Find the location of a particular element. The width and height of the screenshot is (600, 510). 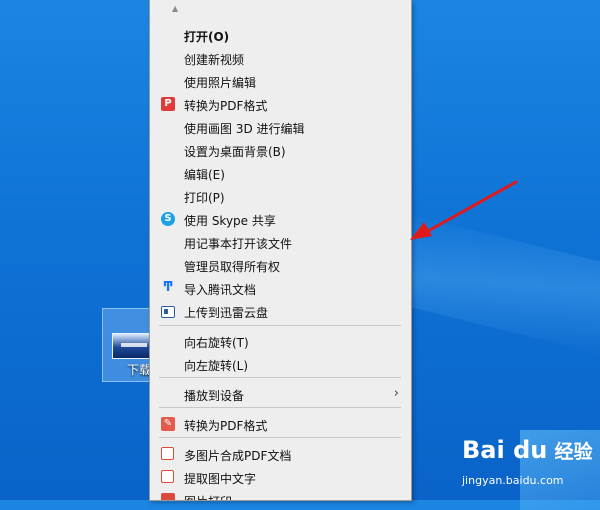

watermark-url: jingyan.baidu.com is located at coordinates (513, 480).